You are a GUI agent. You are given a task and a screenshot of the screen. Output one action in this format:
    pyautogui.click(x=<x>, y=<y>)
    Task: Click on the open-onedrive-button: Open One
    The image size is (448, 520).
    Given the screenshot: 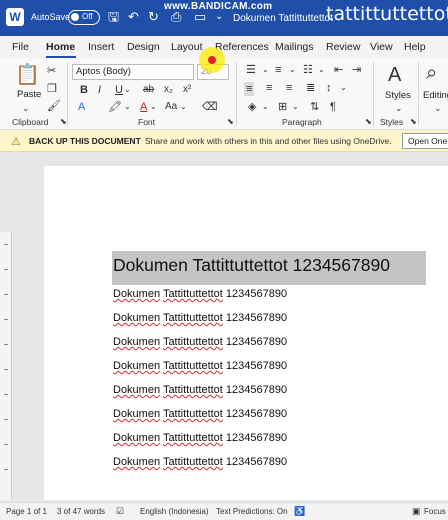 What is the action you would take?
    pyautogui.click(x=425, y=141)
    